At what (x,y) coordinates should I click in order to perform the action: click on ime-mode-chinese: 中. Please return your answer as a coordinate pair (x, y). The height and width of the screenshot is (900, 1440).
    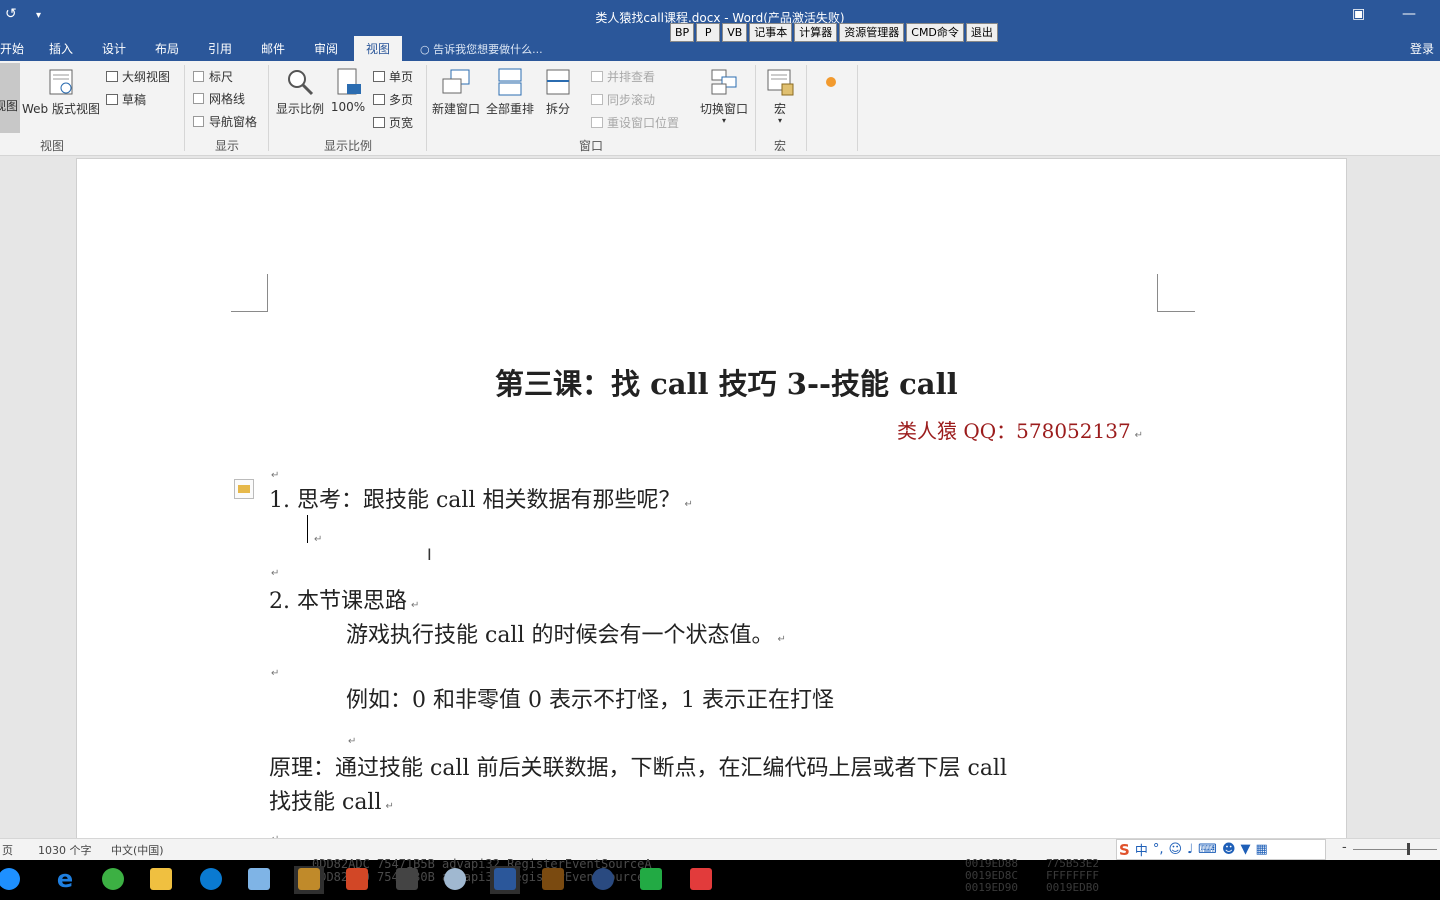
    Looking at the image, I should click on (1141, 849).